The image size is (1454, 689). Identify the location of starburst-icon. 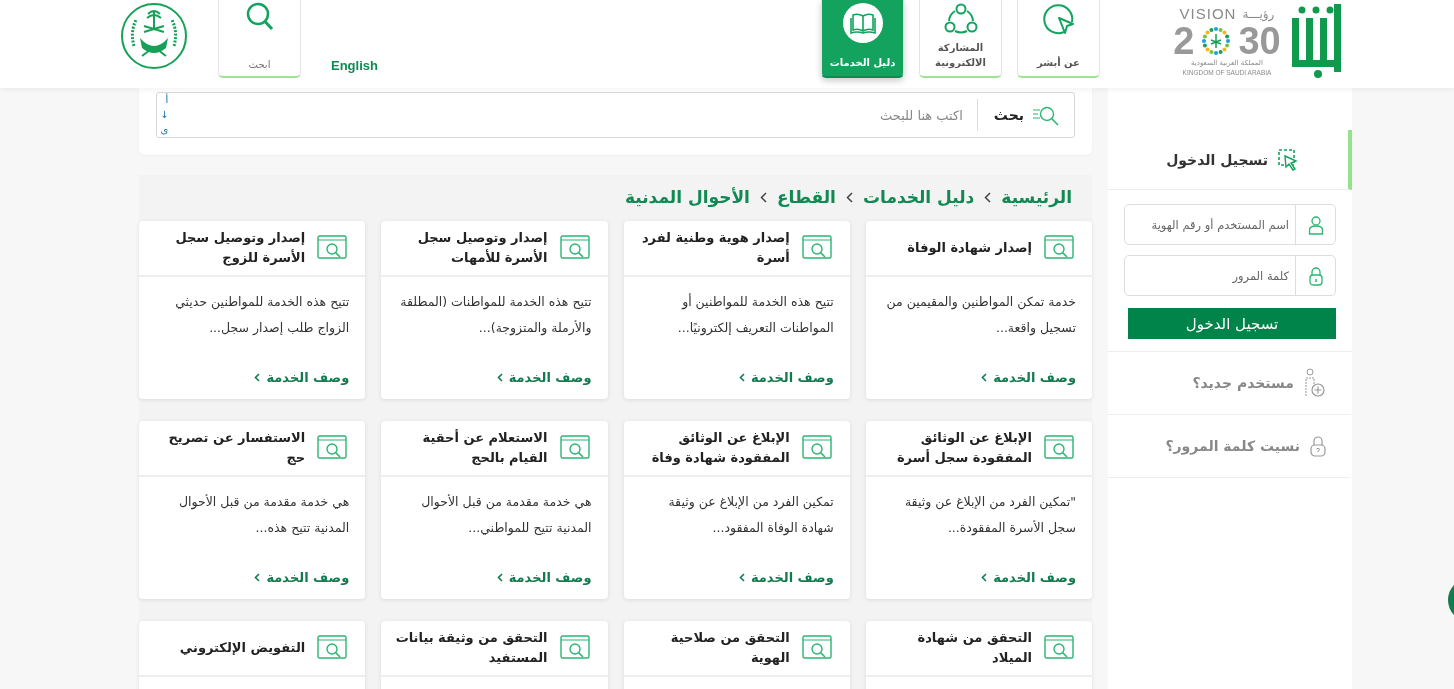
(1216, 41).